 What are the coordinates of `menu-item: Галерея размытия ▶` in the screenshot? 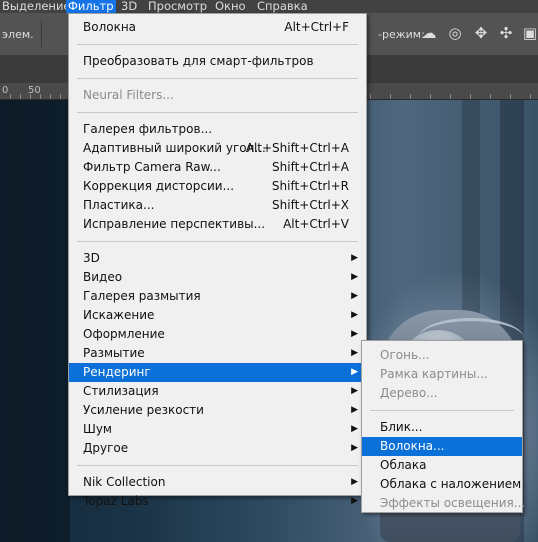 It's located at (217, 296).